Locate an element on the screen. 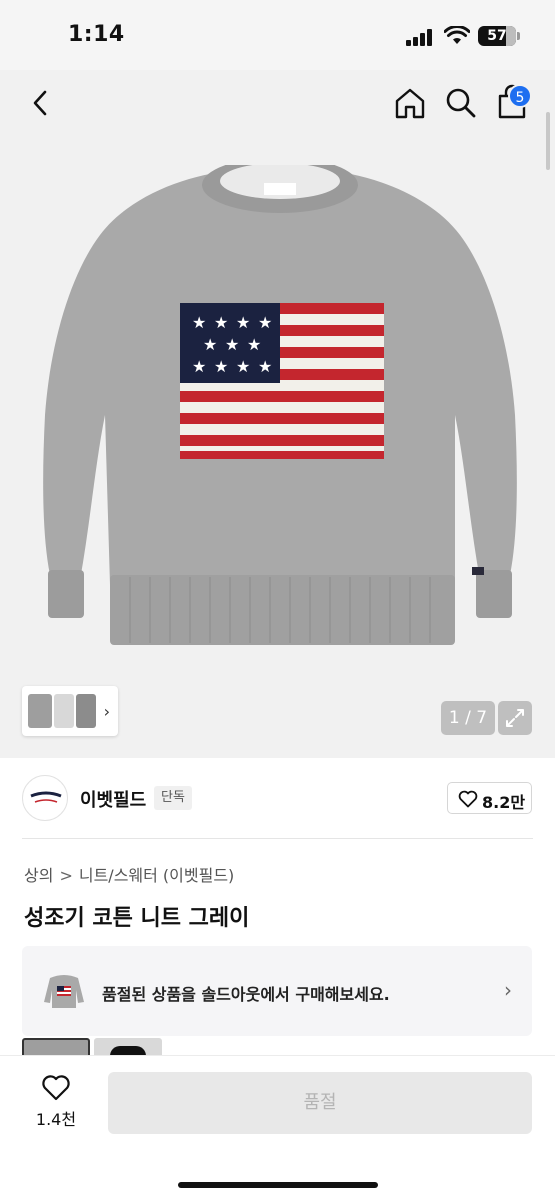 Image resolution: width=555 pixels, height=1200 pixels. divider is located at coordinates (277, 838).